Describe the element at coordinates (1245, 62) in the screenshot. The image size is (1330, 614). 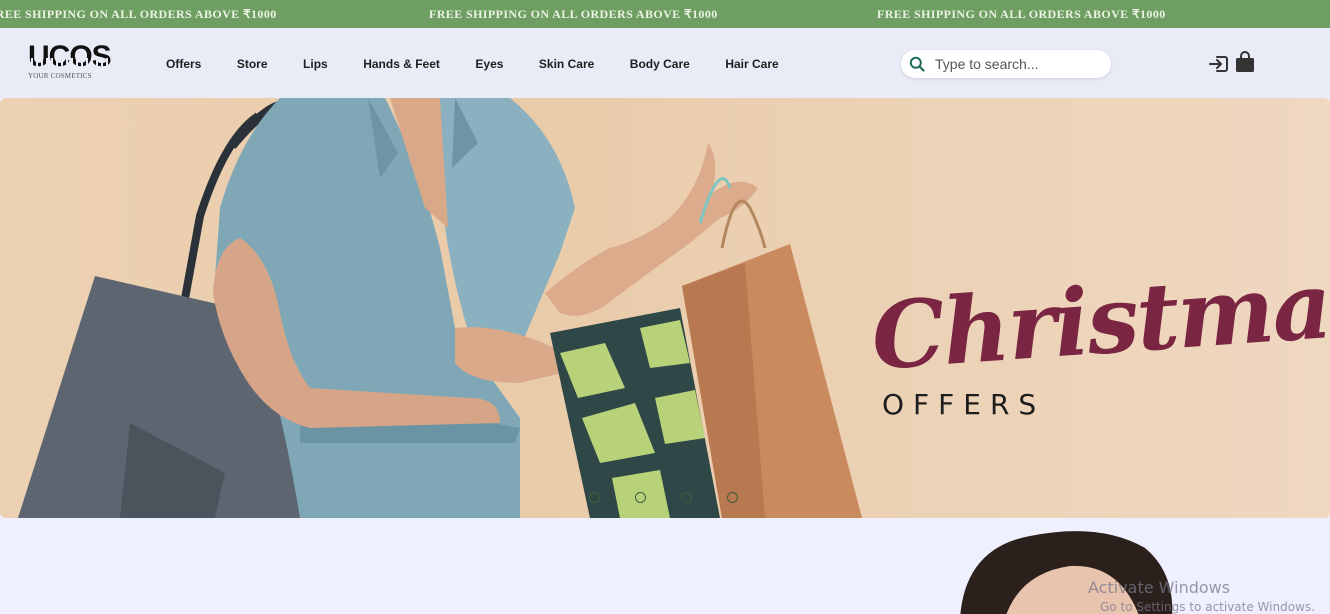
I see `shopping-bag-icon` at that location.